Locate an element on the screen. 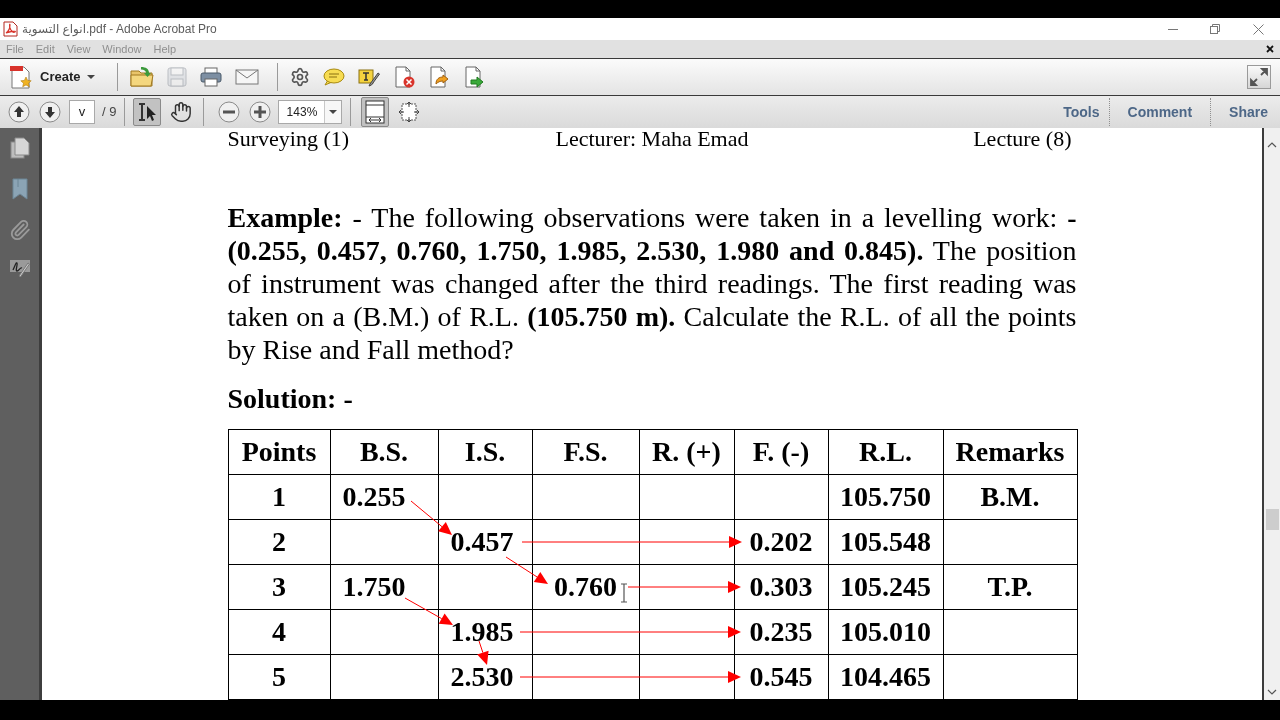 The height and width of the screenshot is (720, 1280). table-cell: 1.750 is located at coordinates (384, 587).